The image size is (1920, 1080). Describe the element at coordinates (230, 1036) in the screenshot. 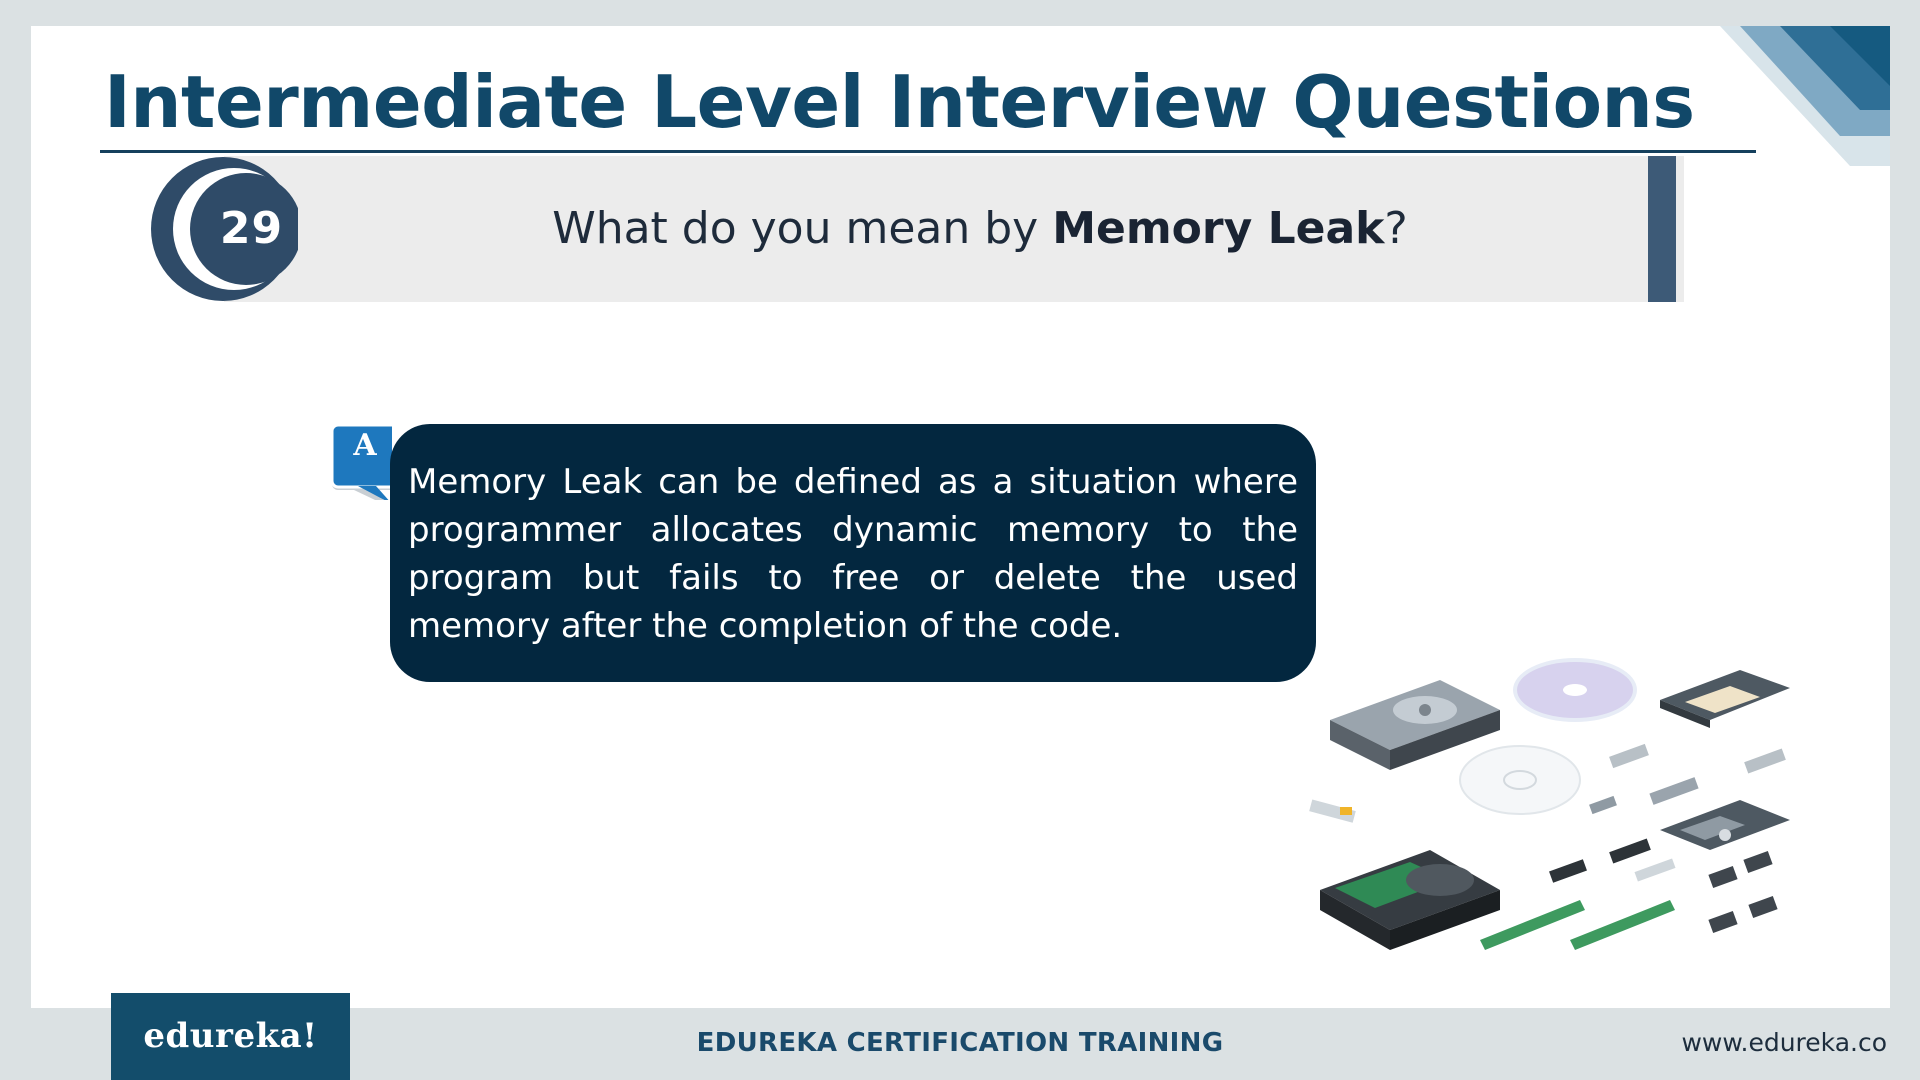

I see `edureka-logo: edureka!` at that location.